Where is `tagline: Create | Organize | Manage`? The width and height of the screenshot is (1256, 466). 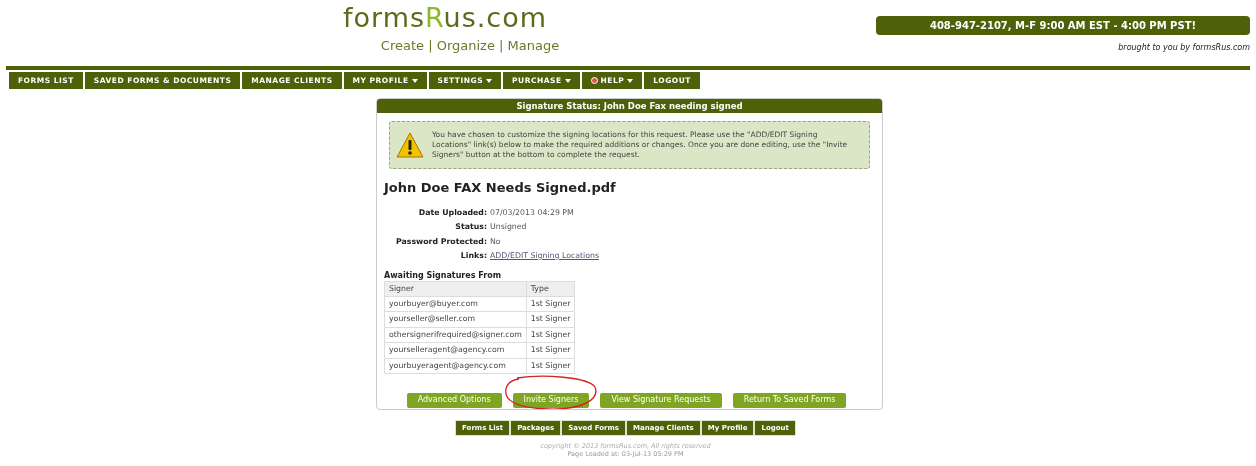
tagline: Create | Organize | Manage is located at coordinates (470, 46).